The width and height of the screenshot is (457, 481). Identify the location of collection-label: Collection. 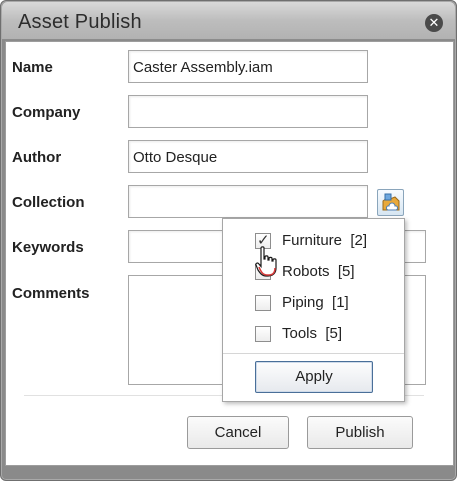
(48, 202).